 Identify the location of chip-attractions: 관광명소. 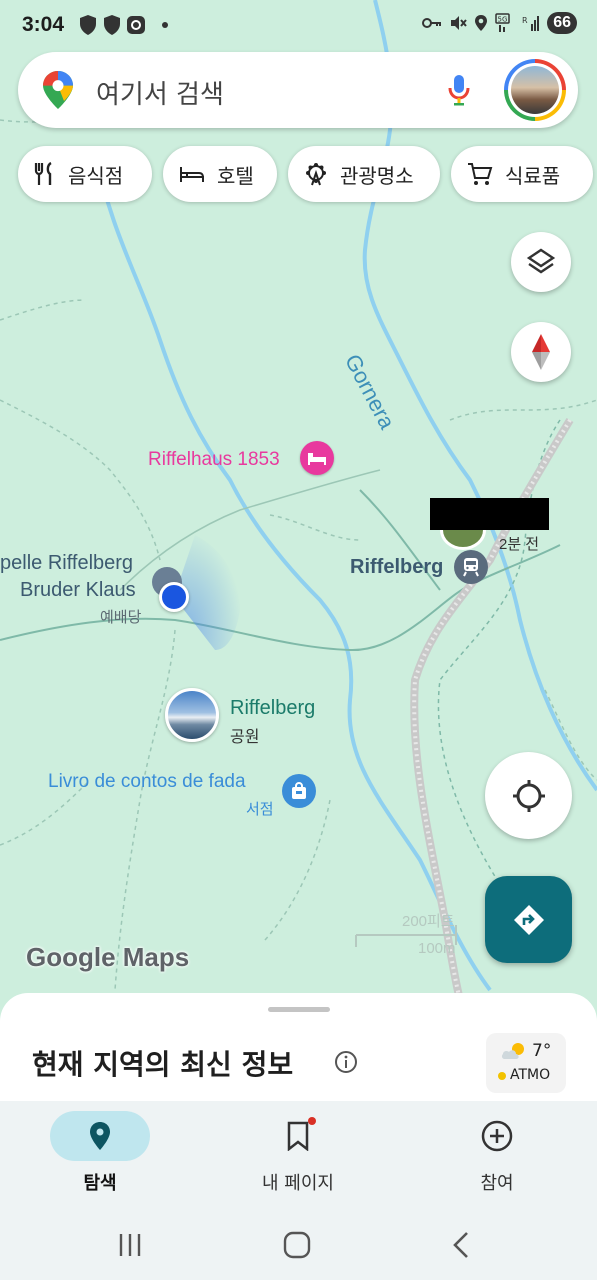
(364, 174).